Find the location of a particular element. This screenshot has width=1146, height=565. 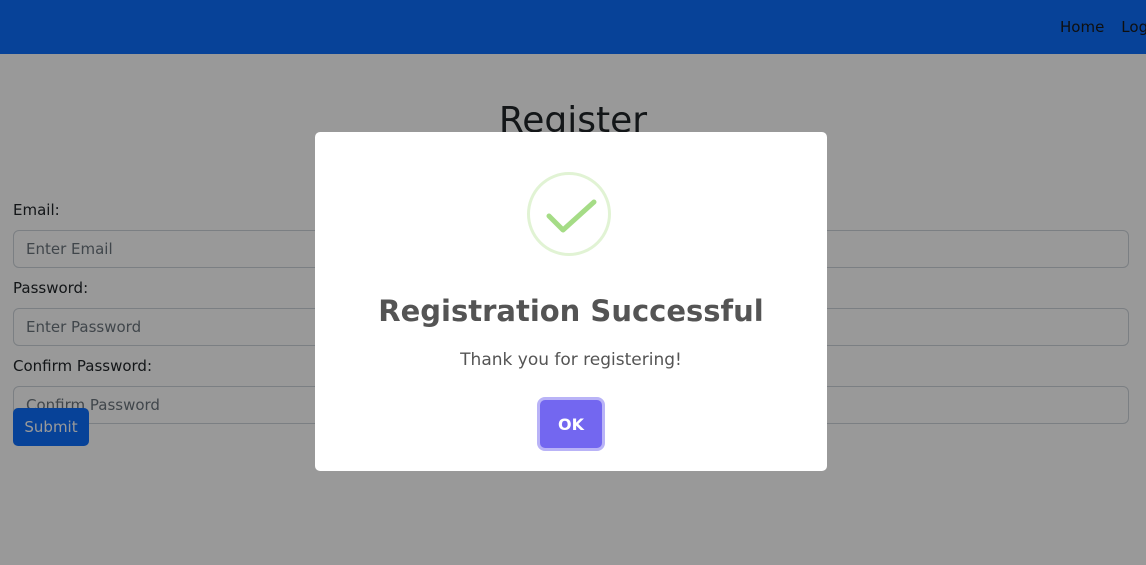

dialog-message: Thank you for registering! is located at coordinates (571, 360).